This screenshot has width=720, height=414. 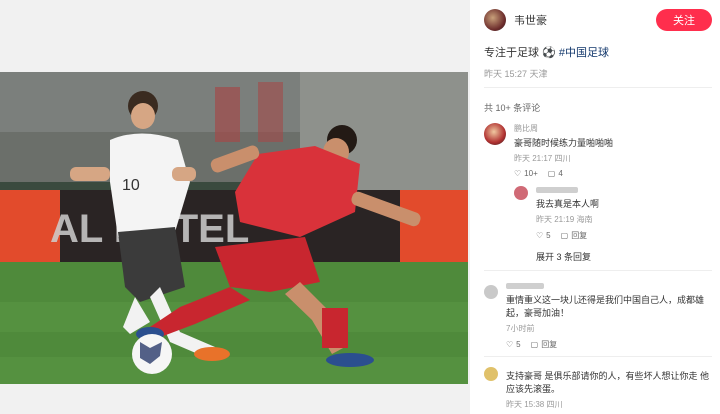 What do you see at coordinates (585, 20) in the screenshot?
I see `author-name: 韦世豪` at bounding box center [585, 20].